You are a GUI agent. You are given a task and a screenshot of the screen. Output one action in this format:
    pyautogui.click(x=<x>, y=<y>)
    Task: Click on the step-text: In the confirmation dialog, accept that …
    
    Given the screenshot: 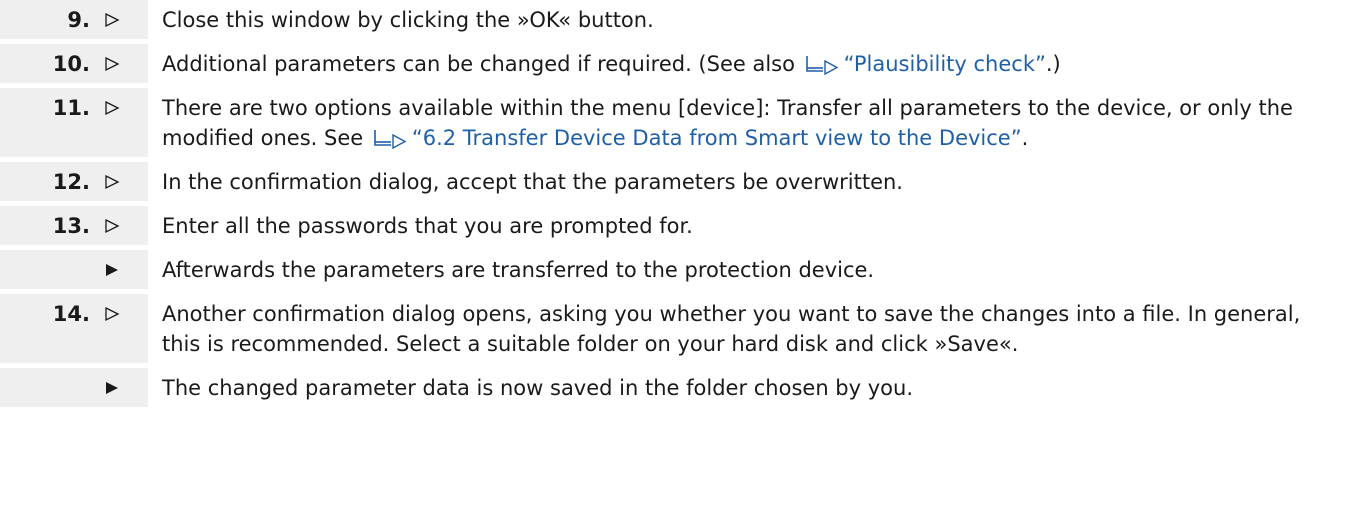 What is the action you would take?
    pyautogui.click(x=758, y=181)
    